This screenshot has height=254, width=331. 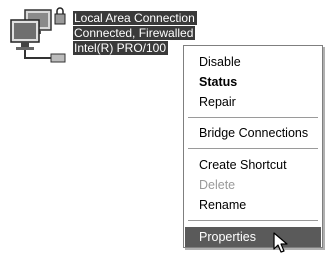 I want to click on menu-item-delete: Delete, so click(x=253, y=185).